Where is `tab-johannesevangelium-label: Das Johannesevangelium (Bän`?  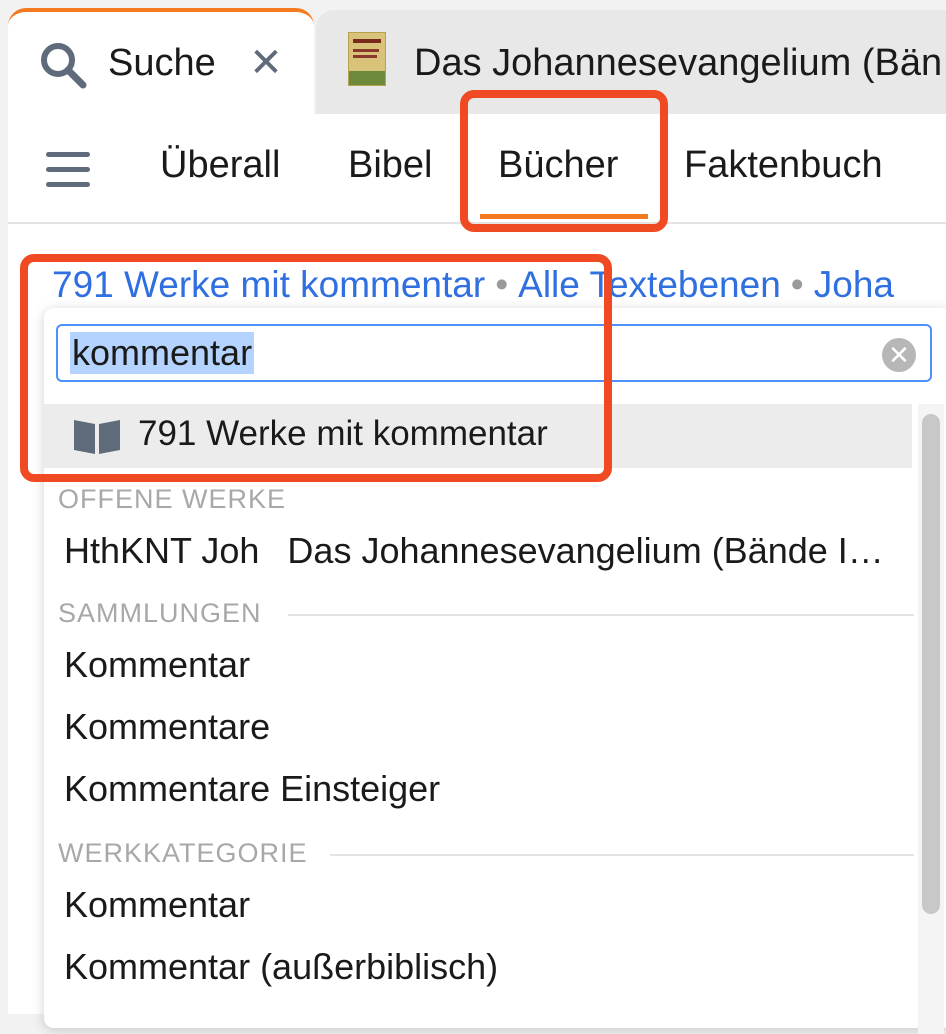 tab-johannesevangelium-label: Das Johannesevangelium (Bän is located at coordinates (678, 63).